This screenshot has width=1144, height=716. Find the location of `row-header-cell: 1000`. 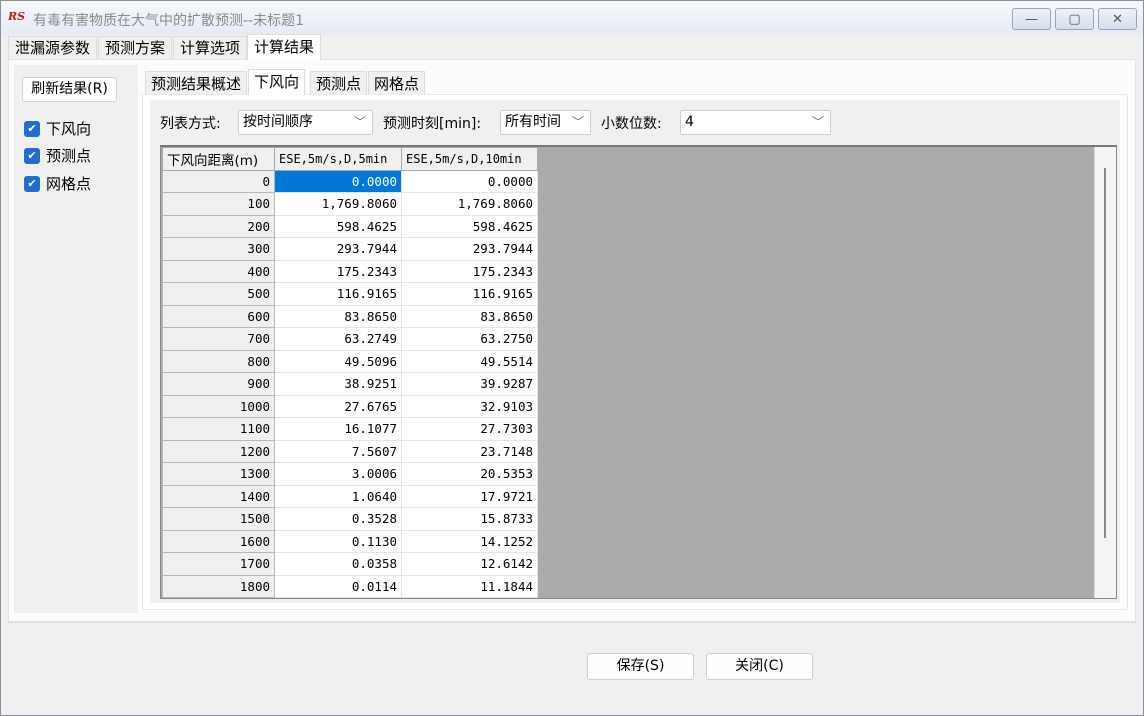

row-header-cell: 1000 is located at coordinates (218, 406).